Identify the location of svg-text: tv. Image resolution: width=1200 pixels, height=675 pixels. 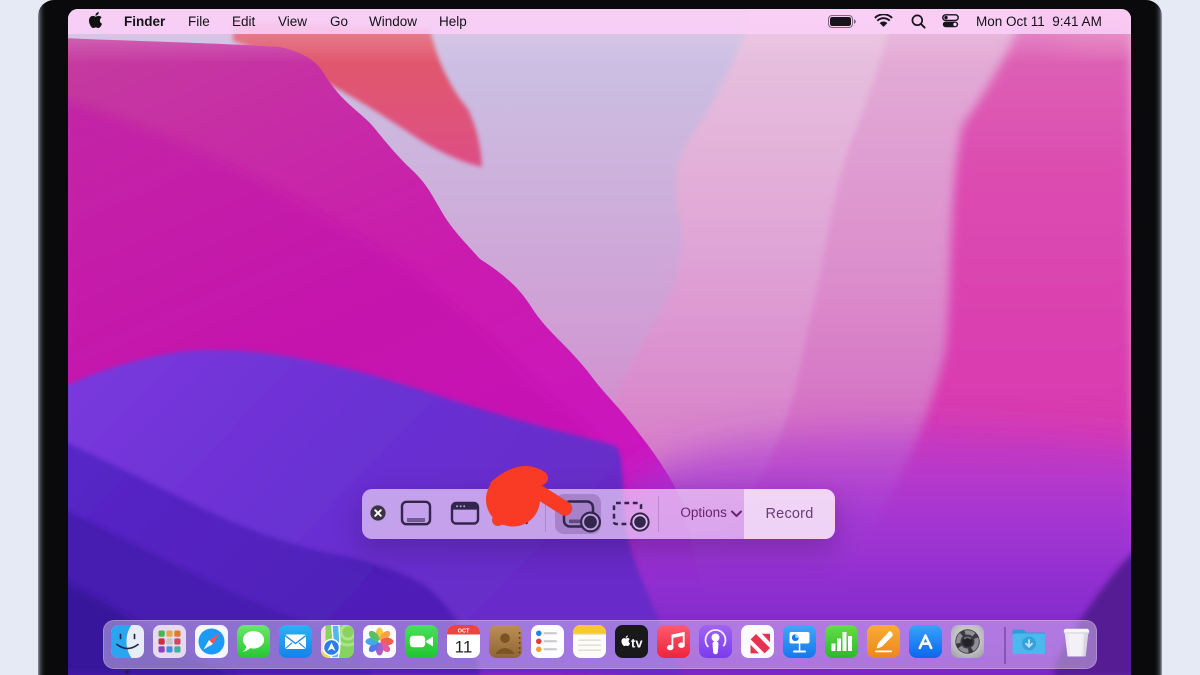
(637, 643).